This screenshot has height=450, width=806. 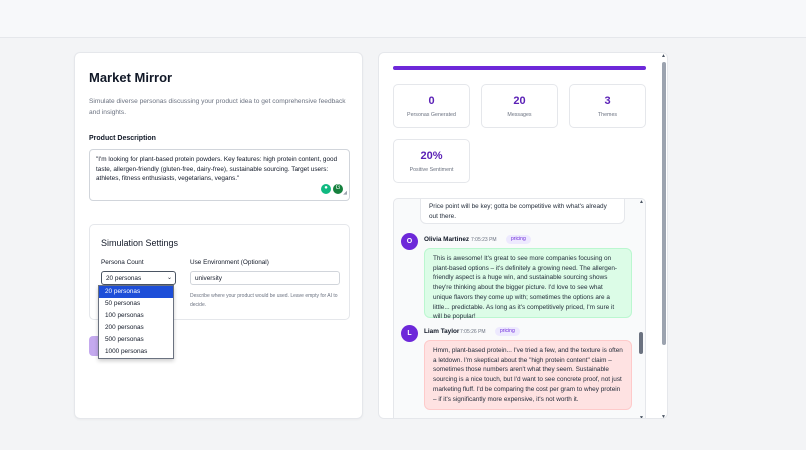 What do you see at coordinates (136, 340) in the screenshot?
I see `persona-option: 500 personas` at bounding box center [136, 340].